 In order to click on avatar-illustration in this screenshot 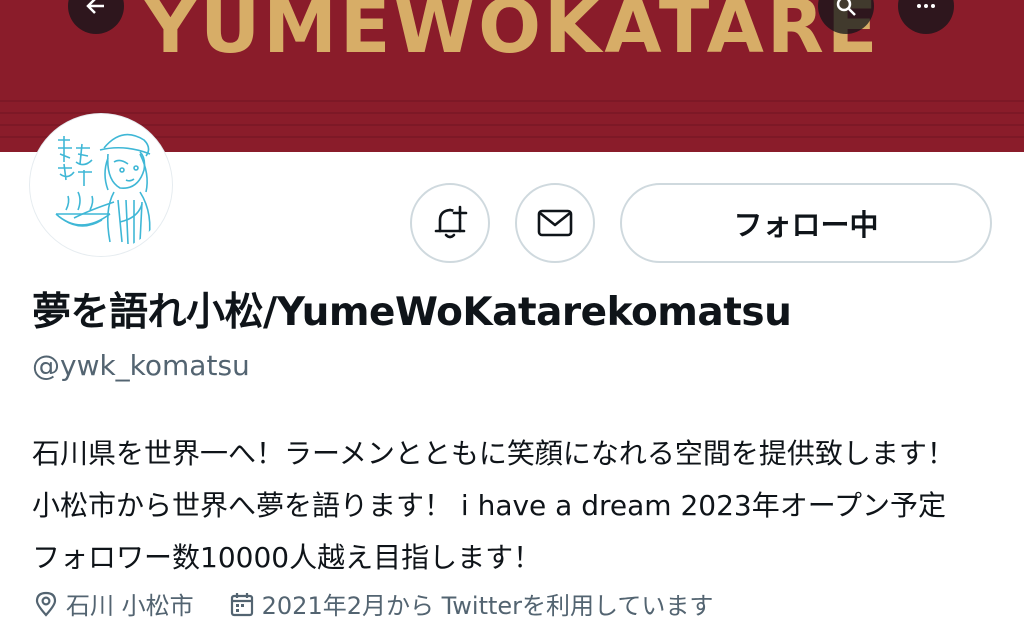, I will do `click(103, 189)`.